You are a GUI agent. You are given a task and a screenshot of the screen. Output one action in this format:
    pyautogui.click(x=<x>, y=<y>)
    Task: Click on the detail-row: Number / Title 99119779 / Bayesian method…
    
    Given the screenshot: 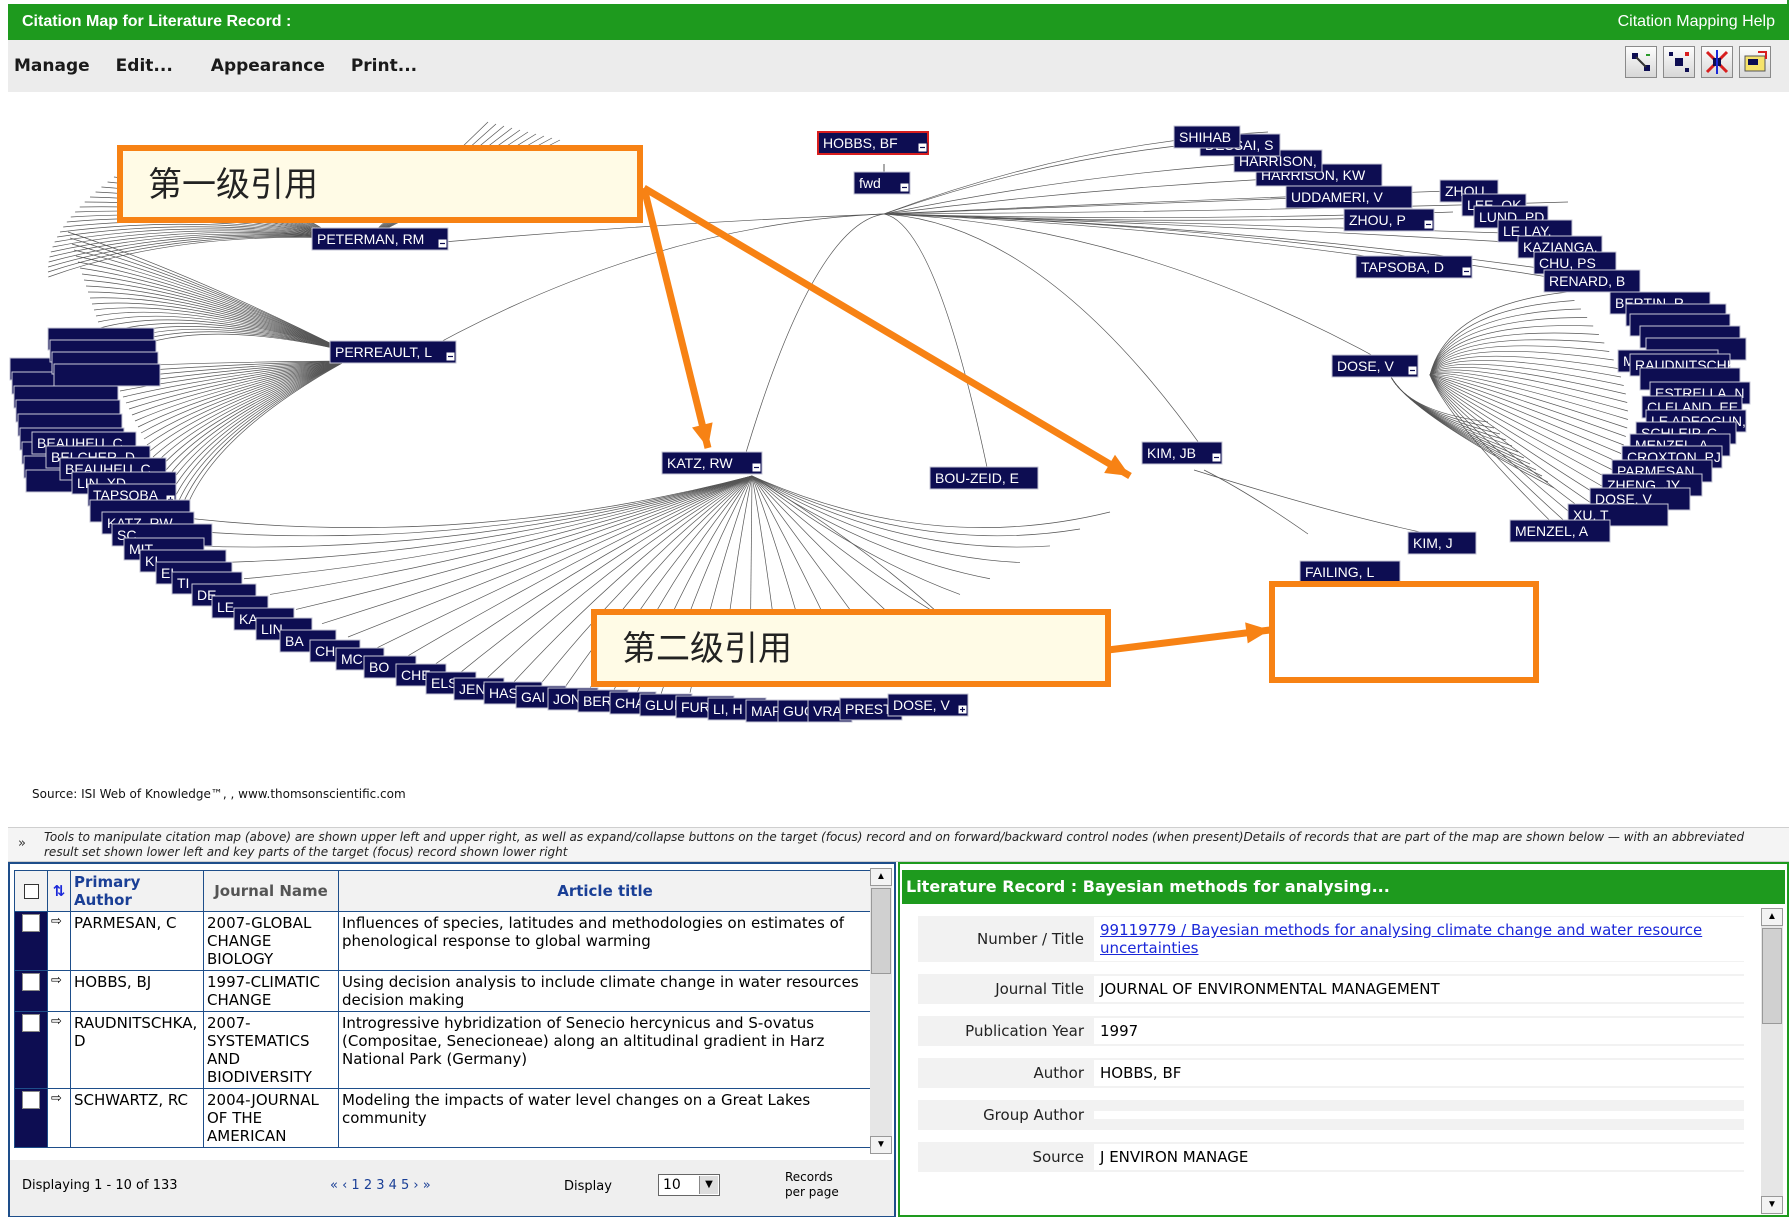 What is the action you would take?
    pyautogui.click(x=1331, y=939)
    